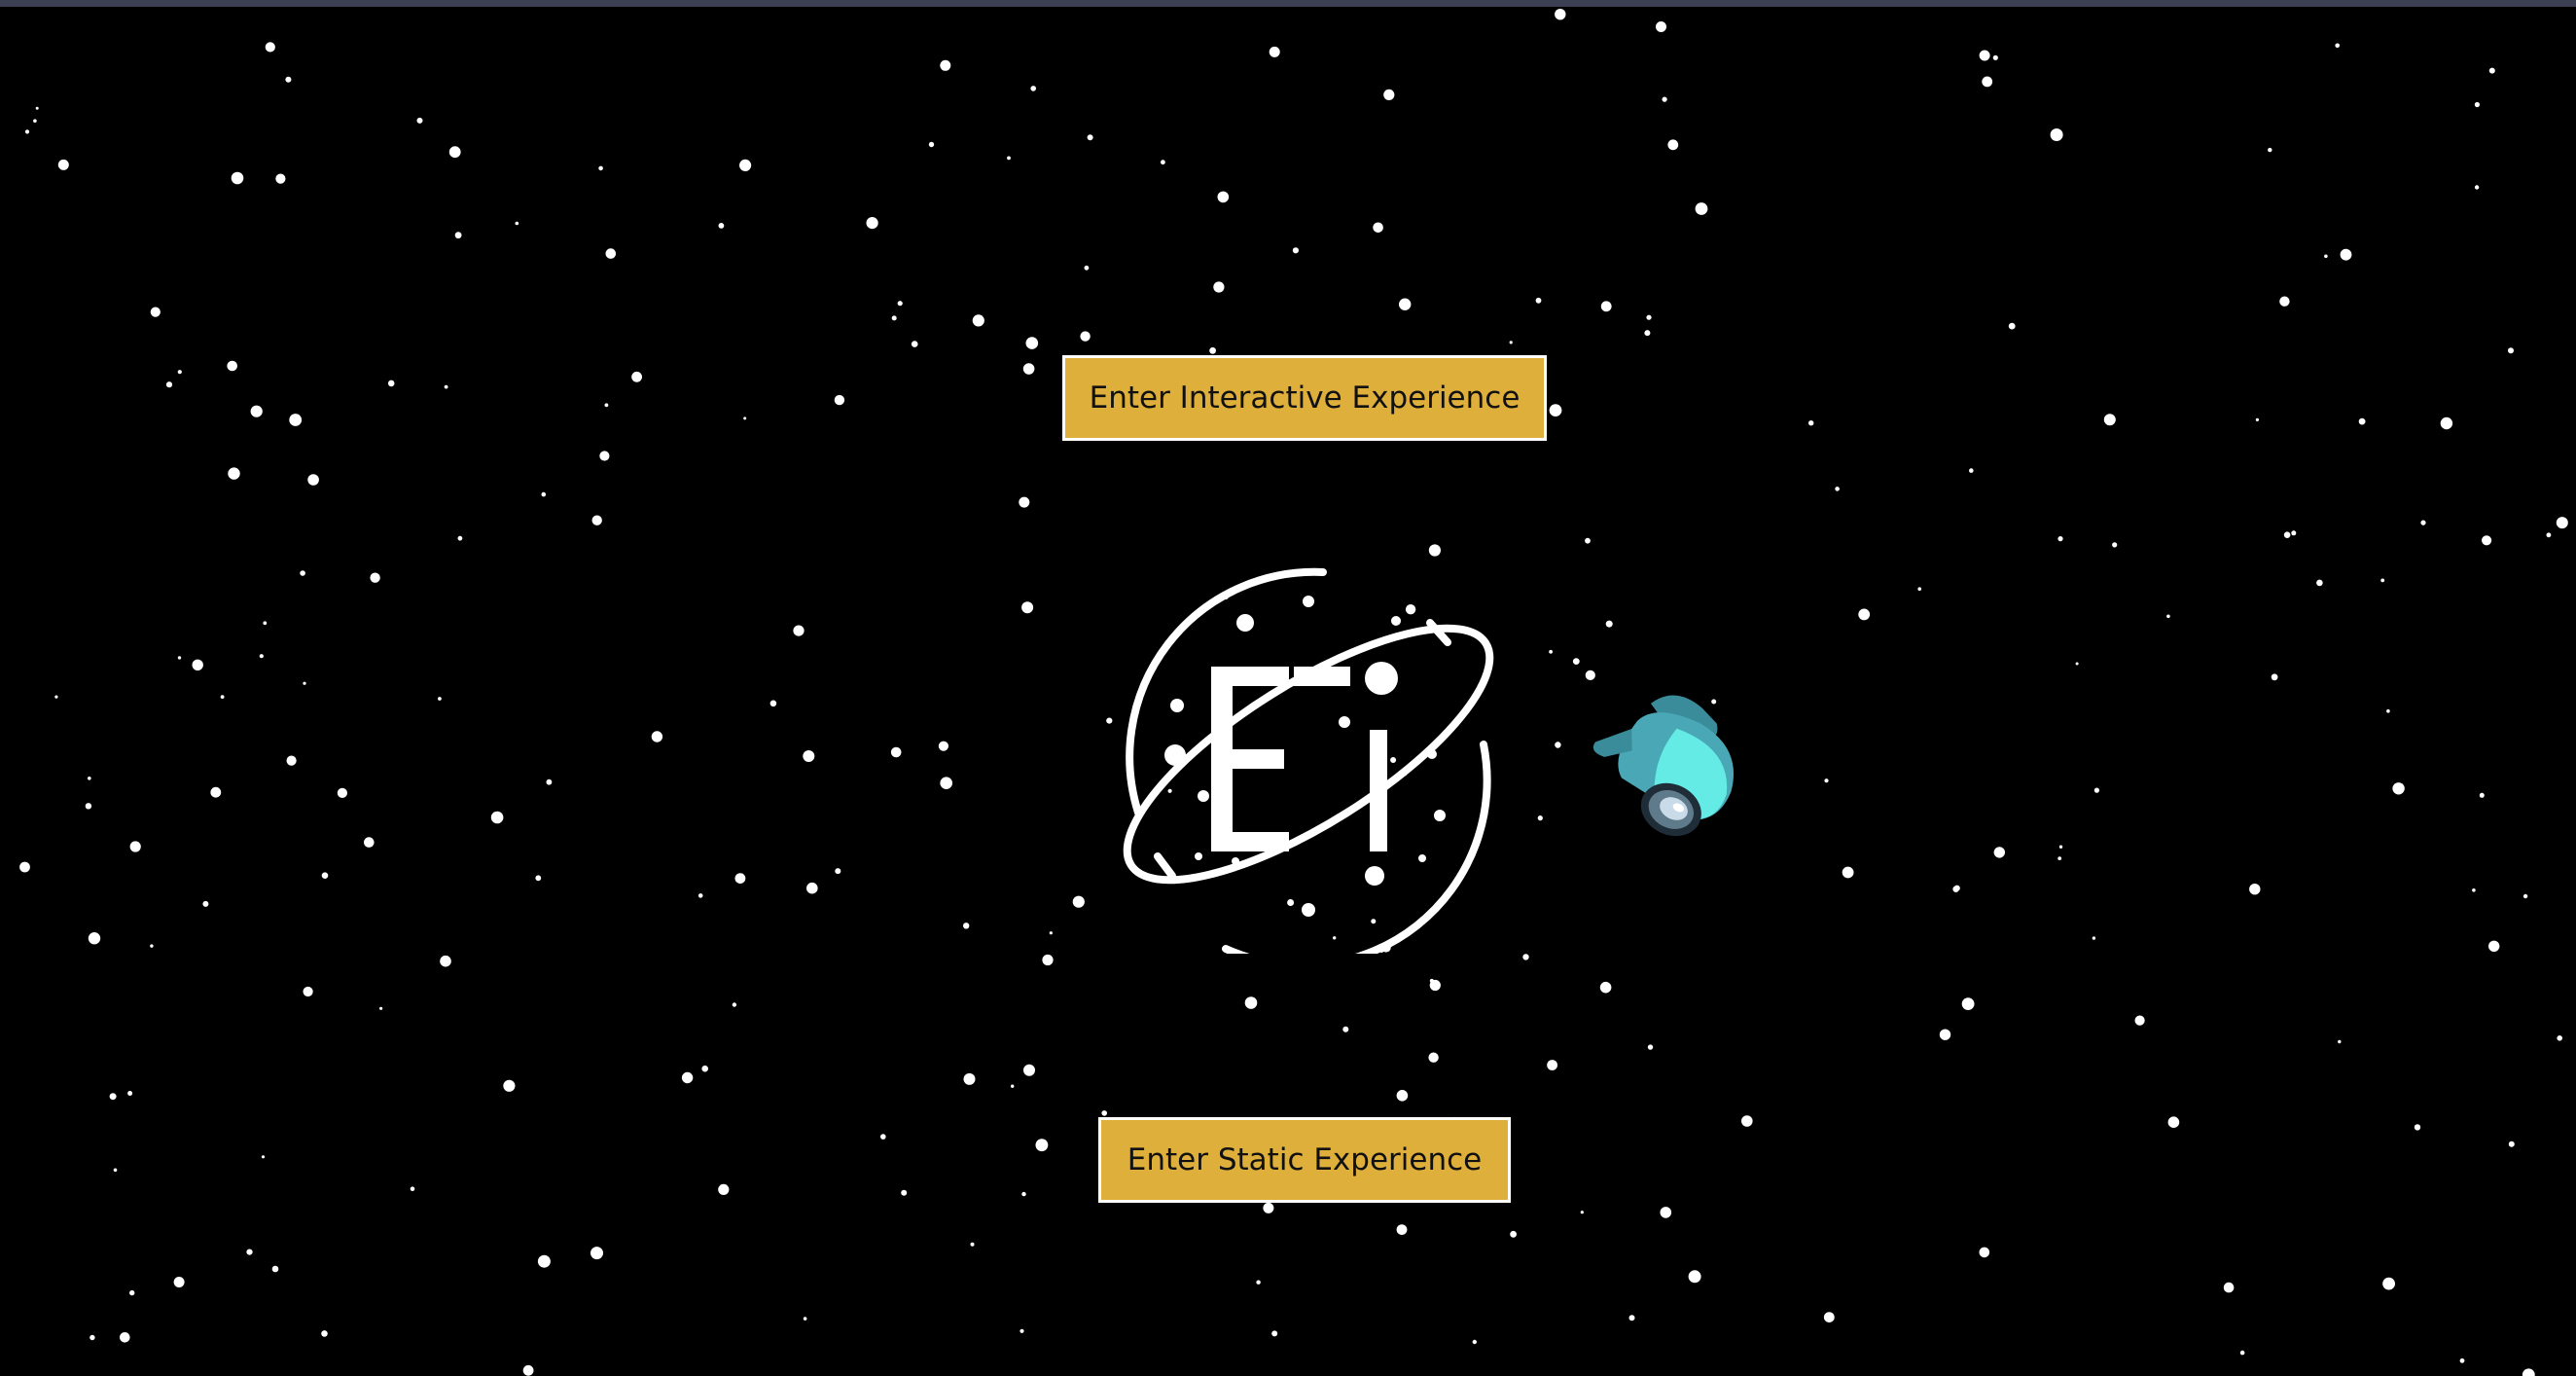  Describe the element at coordinates (1288, 3) in the screenshot. I see `top-strip` at that location.